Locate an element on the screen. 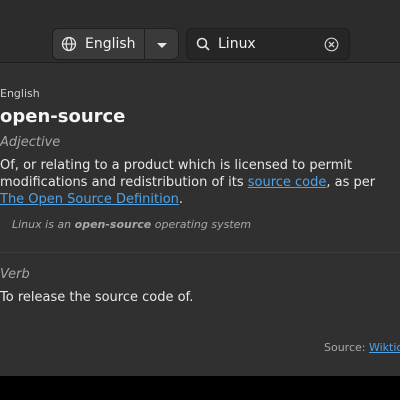  language-dropdown-button is located at coordinates (162, 44).